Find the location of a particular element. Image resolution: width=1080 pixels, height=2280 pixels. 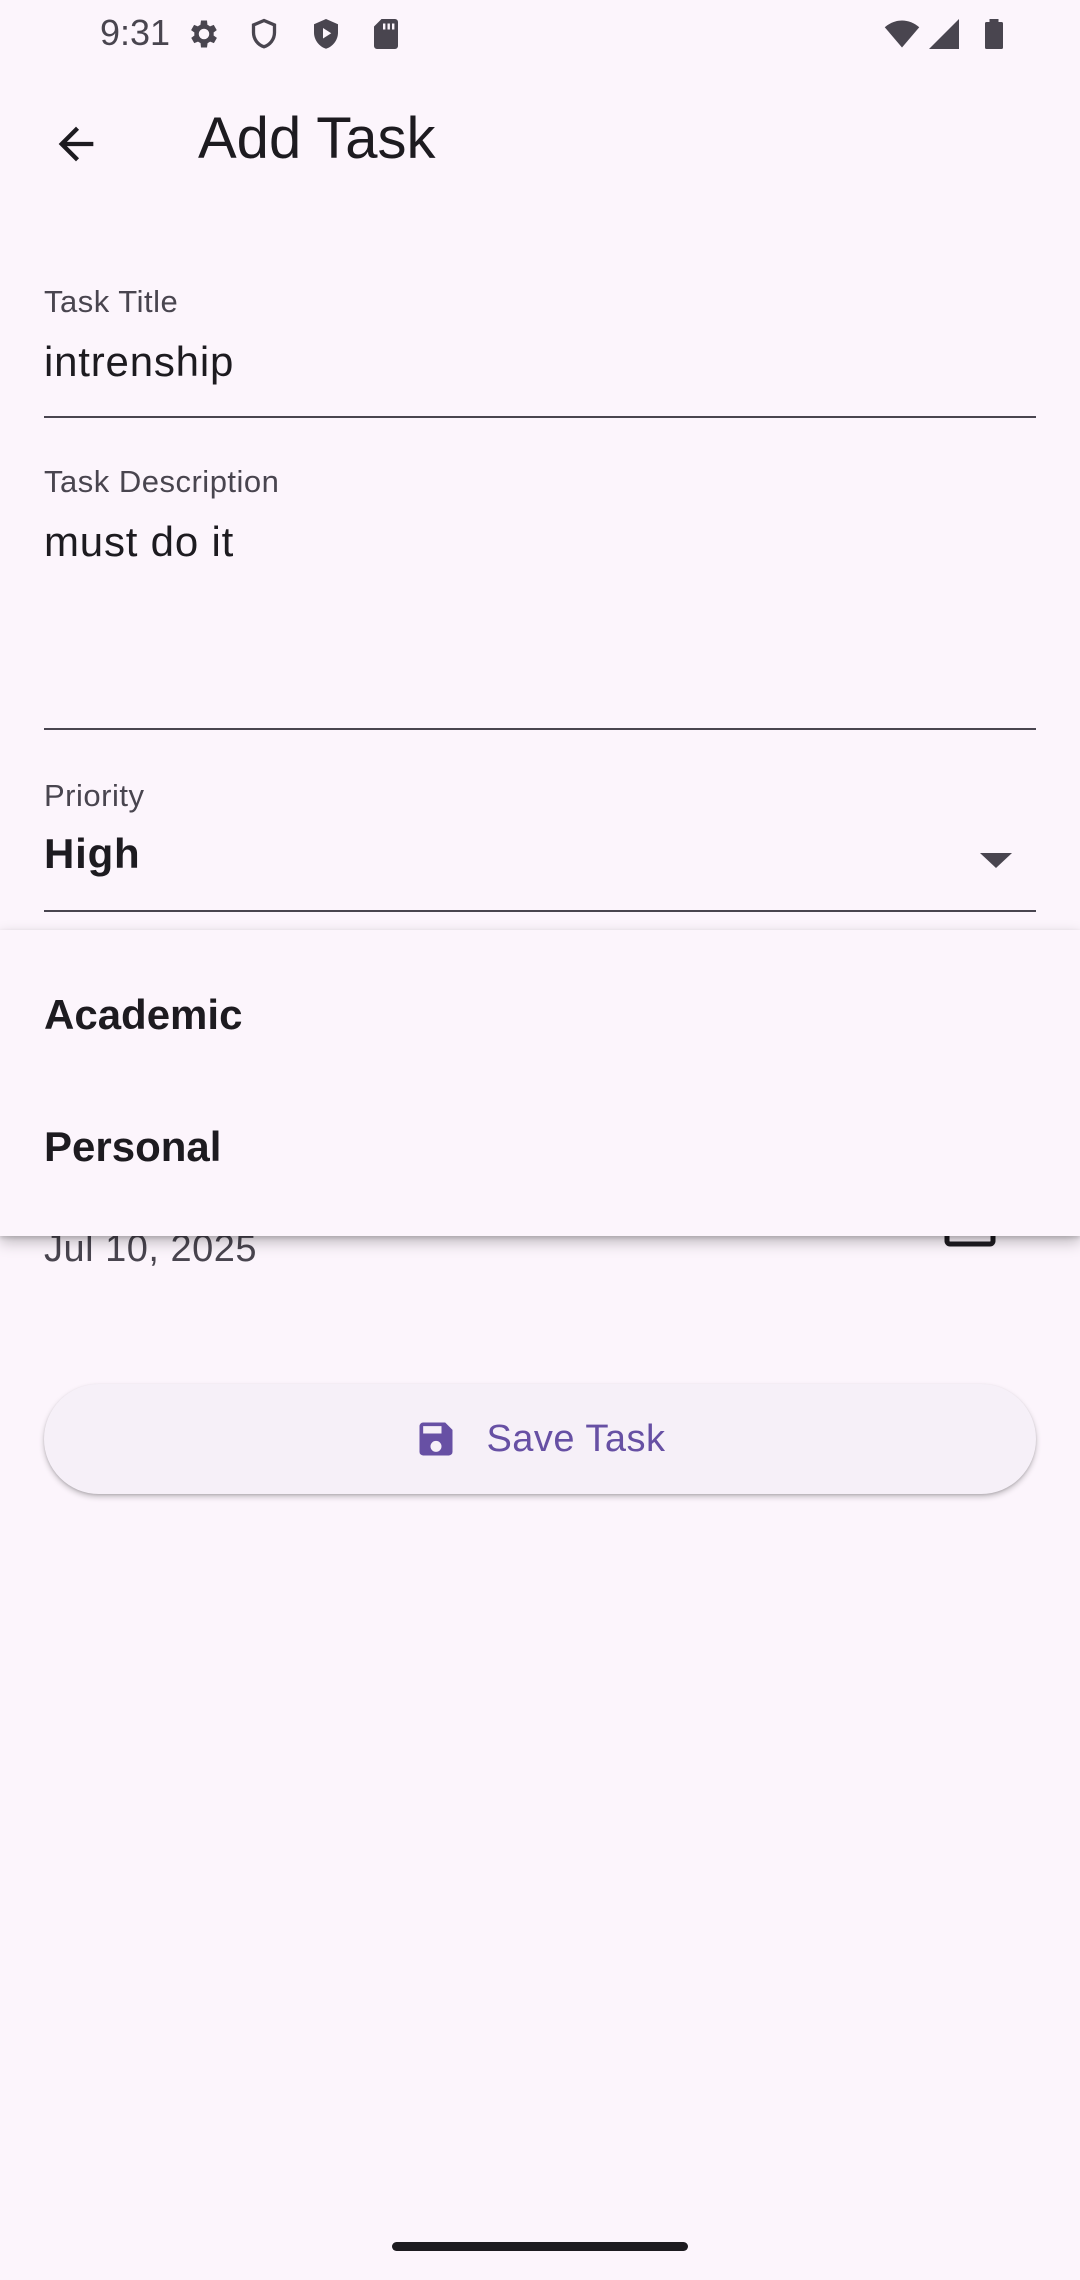

status-time: 9:31 is located at coordinates (135, 32).